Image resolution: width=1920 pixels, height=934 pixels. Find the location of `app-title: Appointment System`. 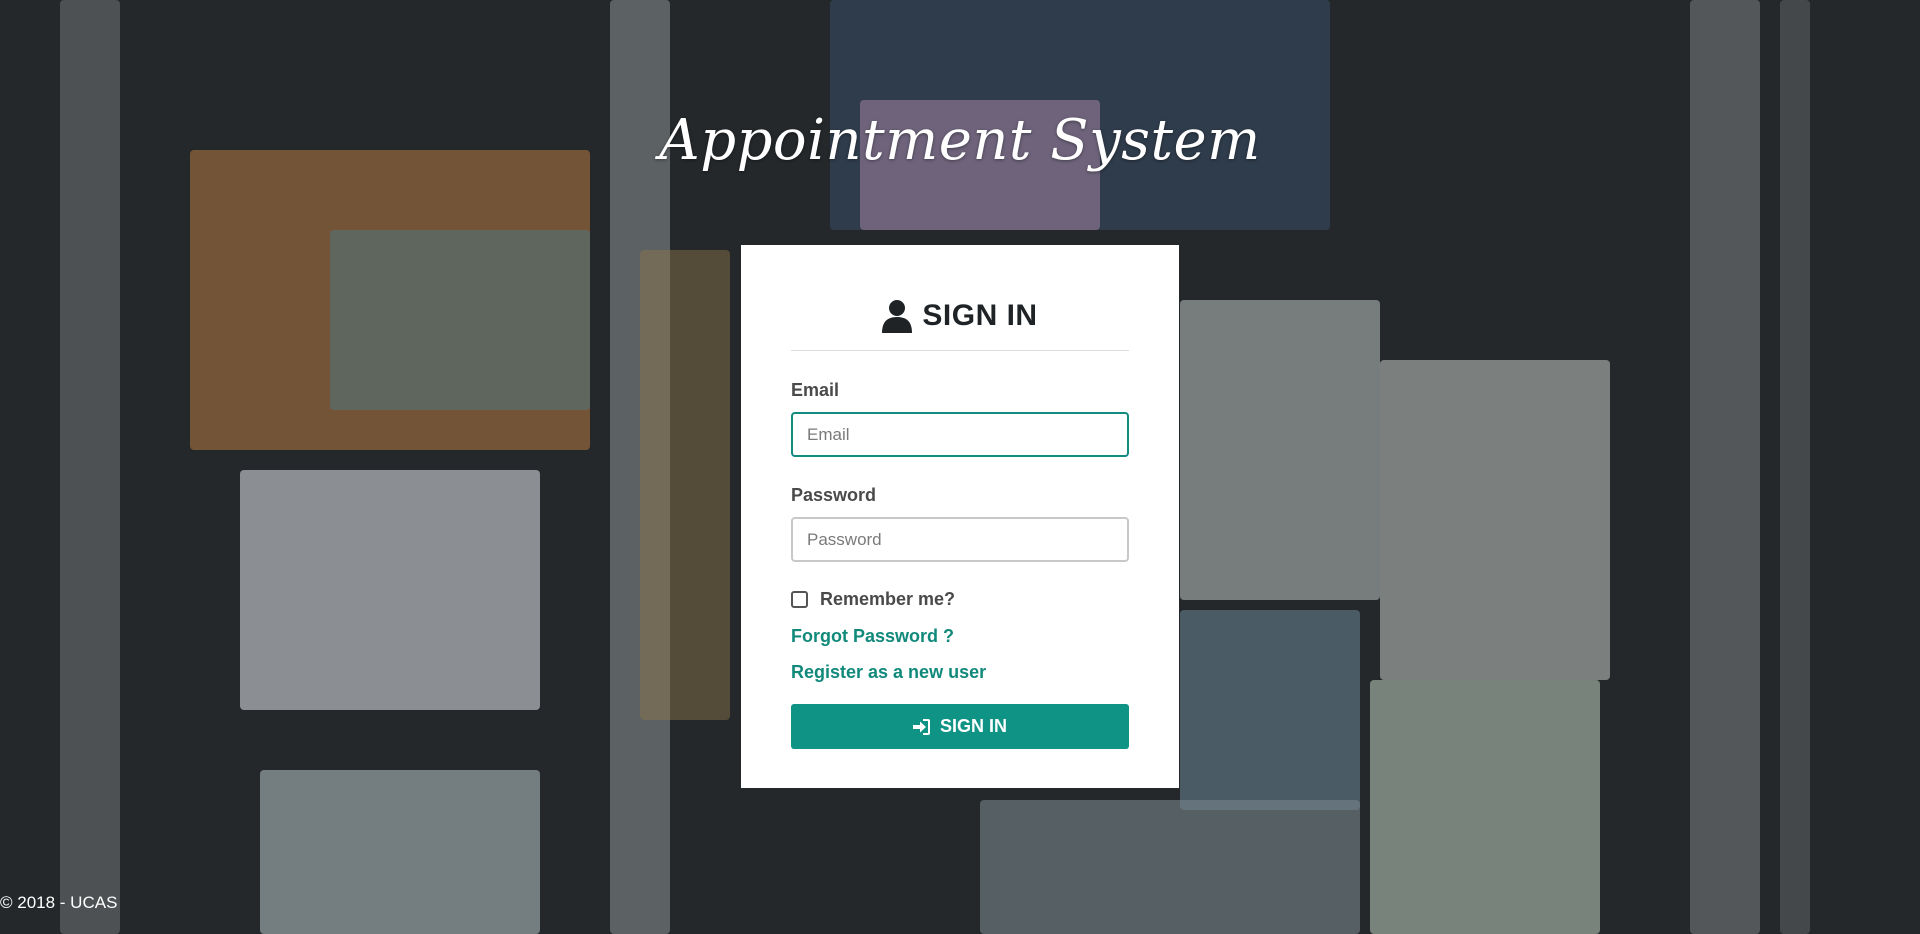

app-title: Appointment System is located at coordinates (960, 140).